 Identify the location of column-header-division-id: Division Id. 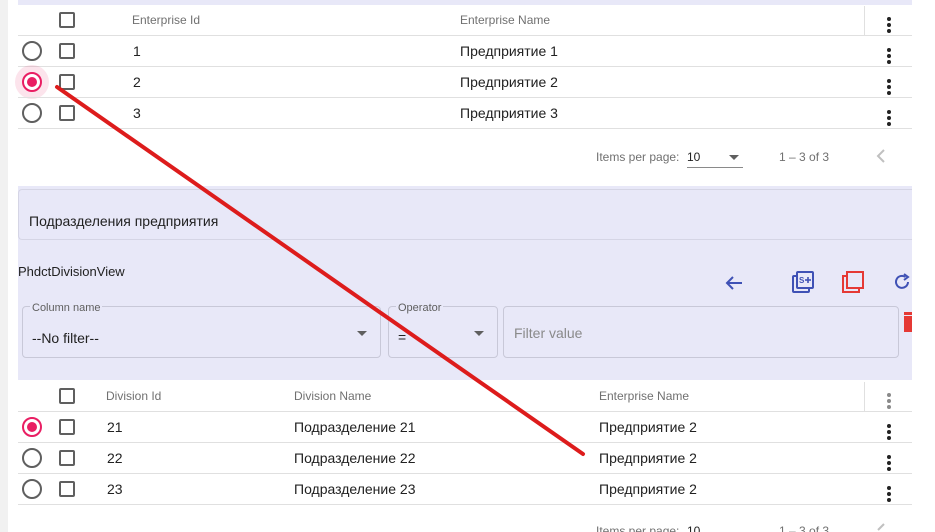
(133, 396).